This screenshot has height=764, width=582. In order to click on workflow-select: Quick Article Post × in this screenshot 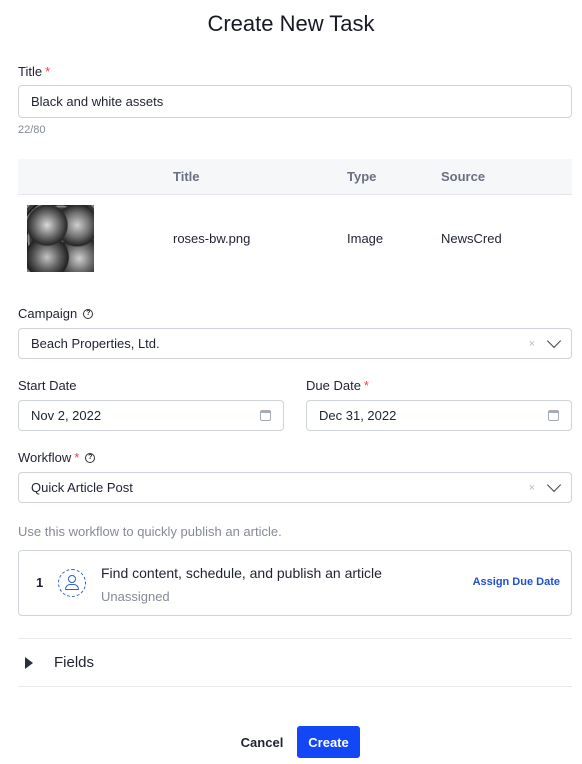, I will do `click(295, 487)`.